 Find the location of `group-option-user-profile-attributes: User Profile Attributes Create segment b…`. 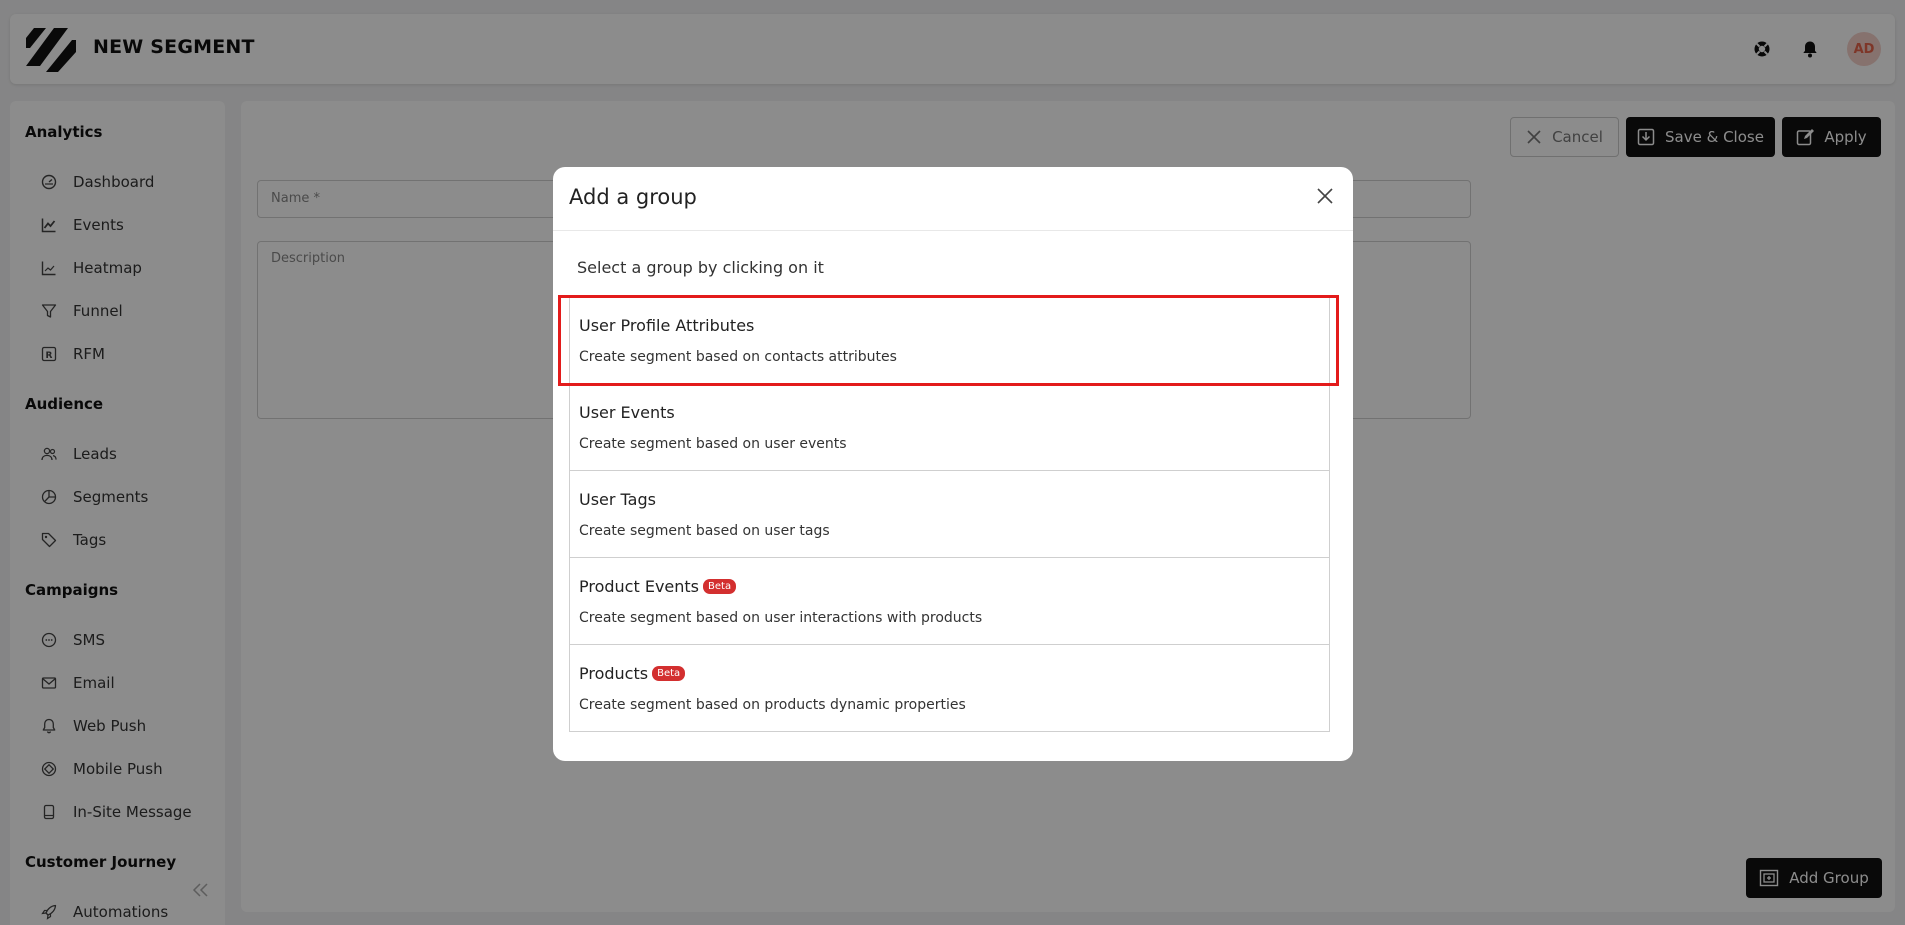

group-option-user-profile-attributes: User Profile Attributes Create segment b… is located at coordinates (949, 340).